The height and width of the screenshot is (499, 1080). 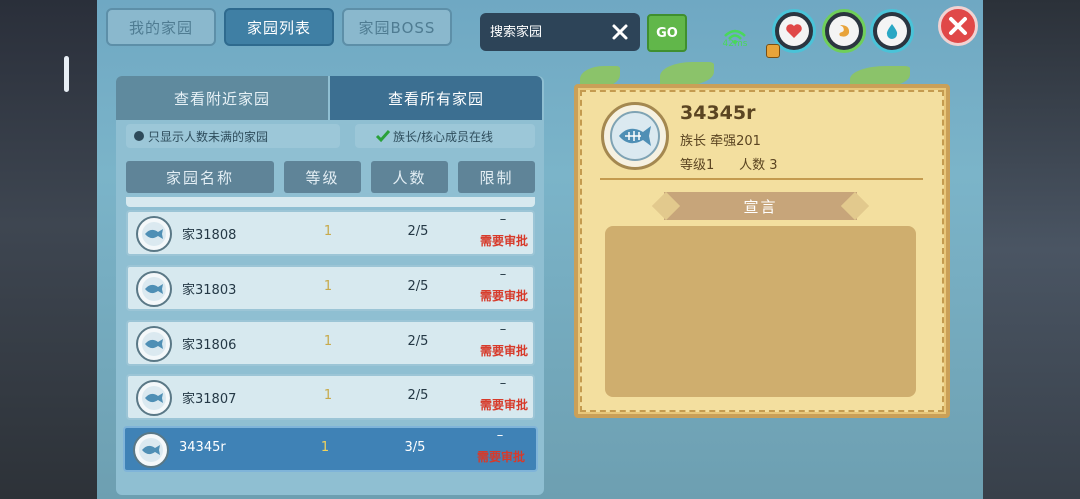 What do you see at coordinates (397, 27) in the screenshot?
I see `tab-home-boss: 家园BOSS` at bounding box center [397, 27].